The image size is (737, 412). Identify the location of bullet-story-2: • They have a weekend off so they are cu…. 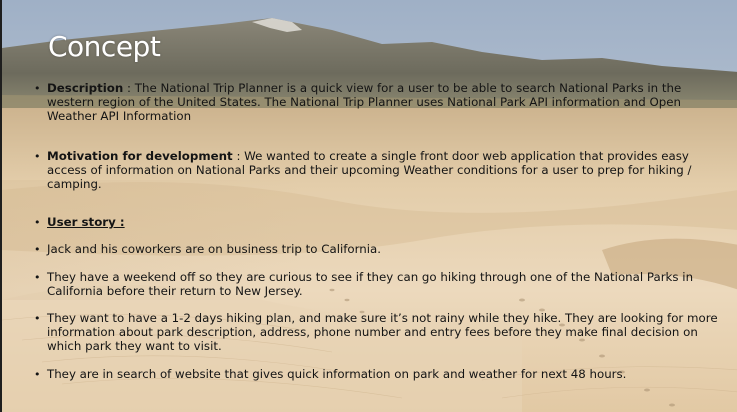
(377, 284).